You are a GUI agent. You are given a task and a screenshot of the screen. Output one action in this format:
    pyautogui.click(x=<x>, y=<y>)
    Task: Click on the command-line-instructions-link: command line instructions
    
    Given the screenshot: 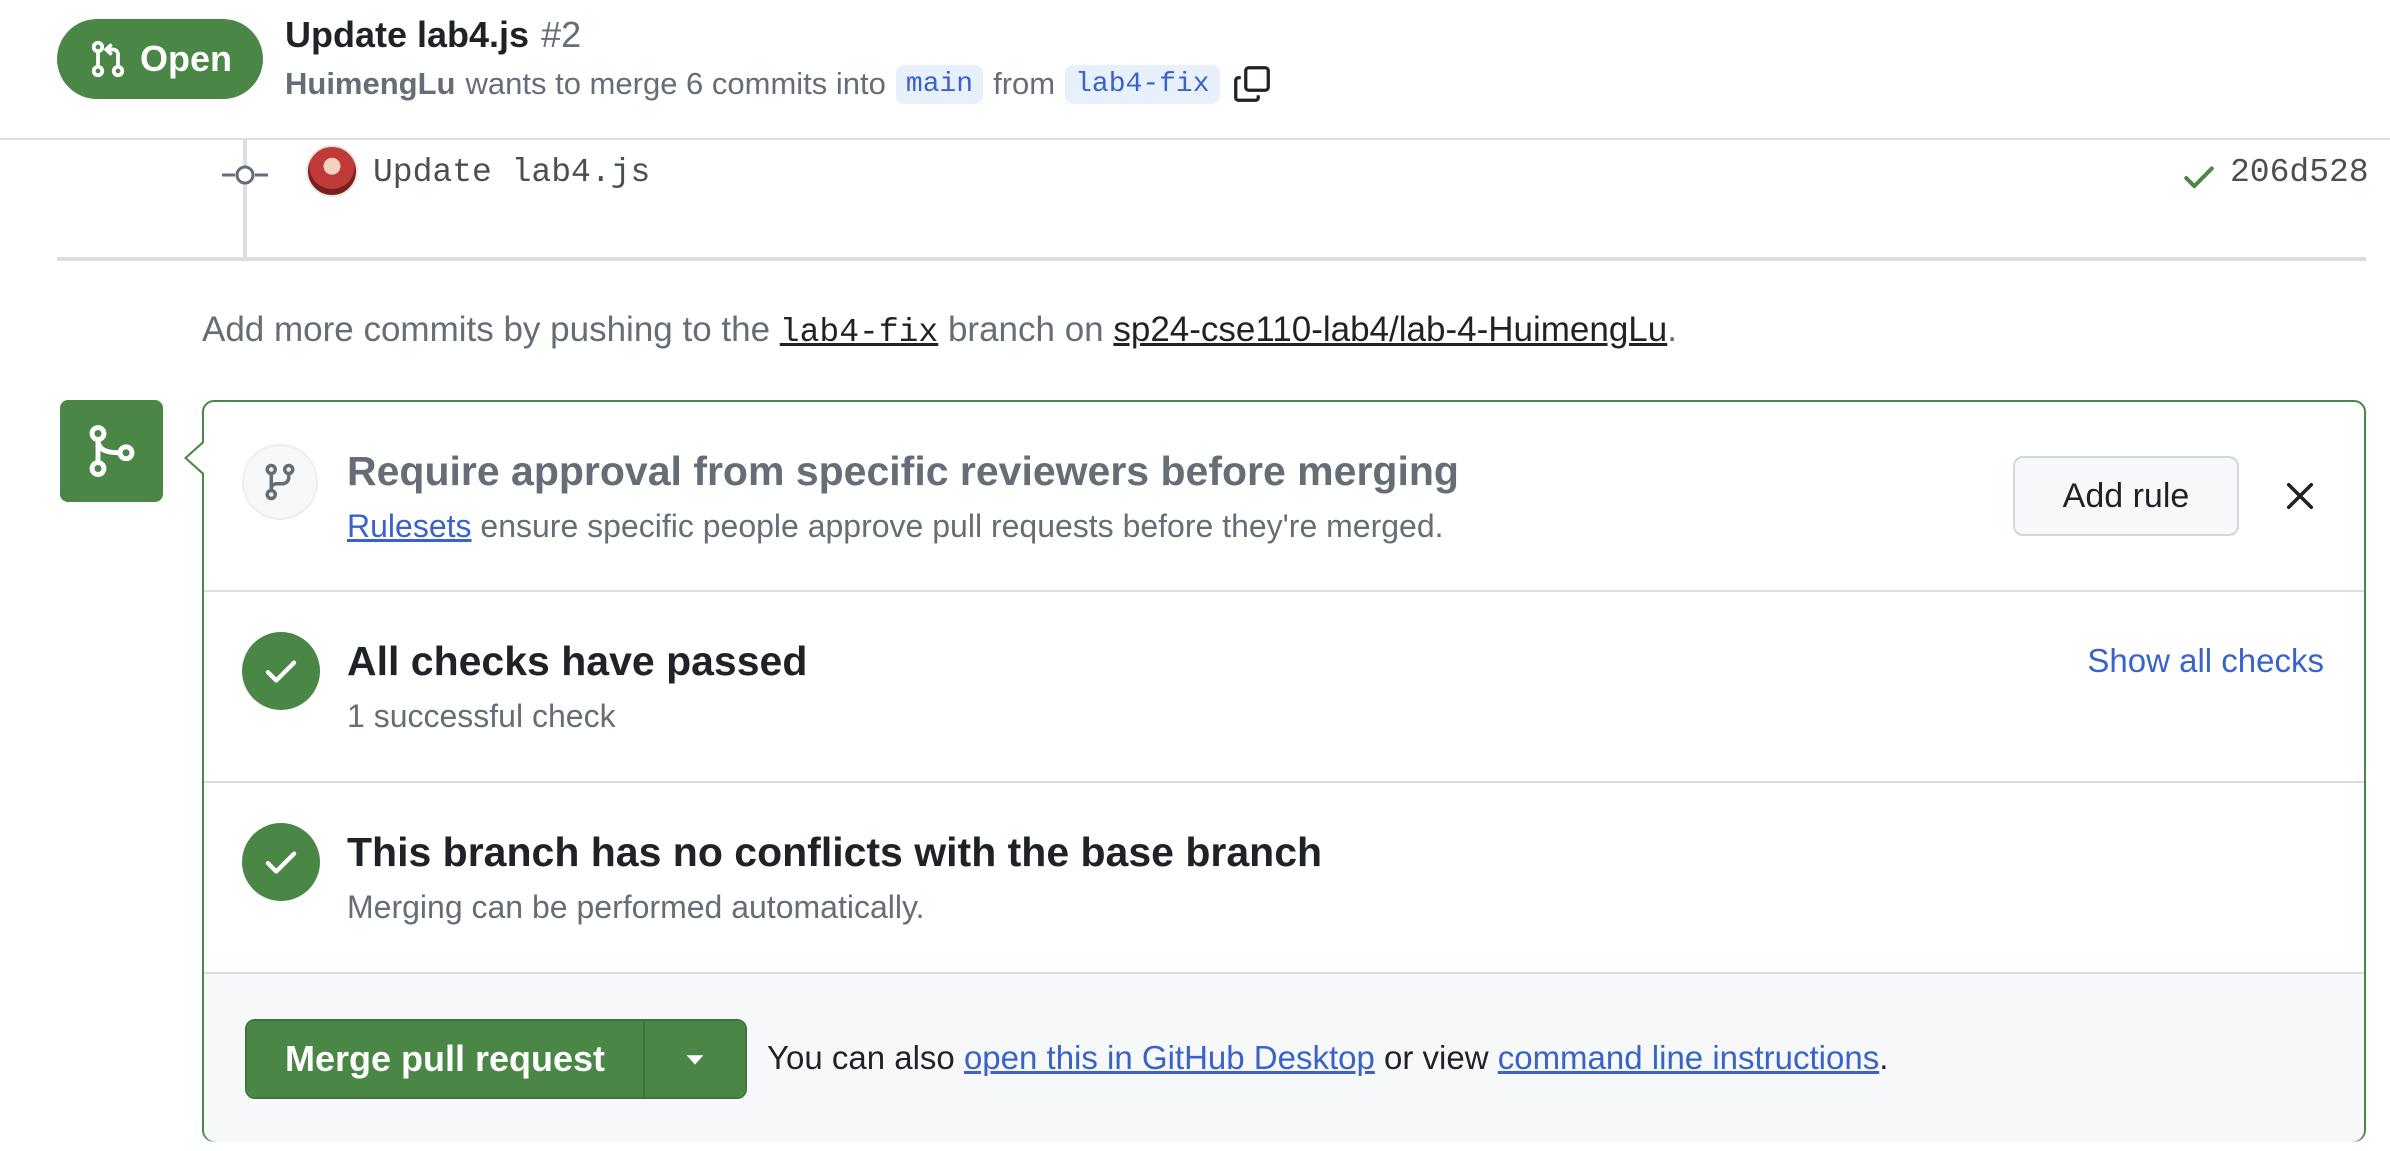 What is the action you would take?
    pyautogui.click(x=1689, y=1057)
    